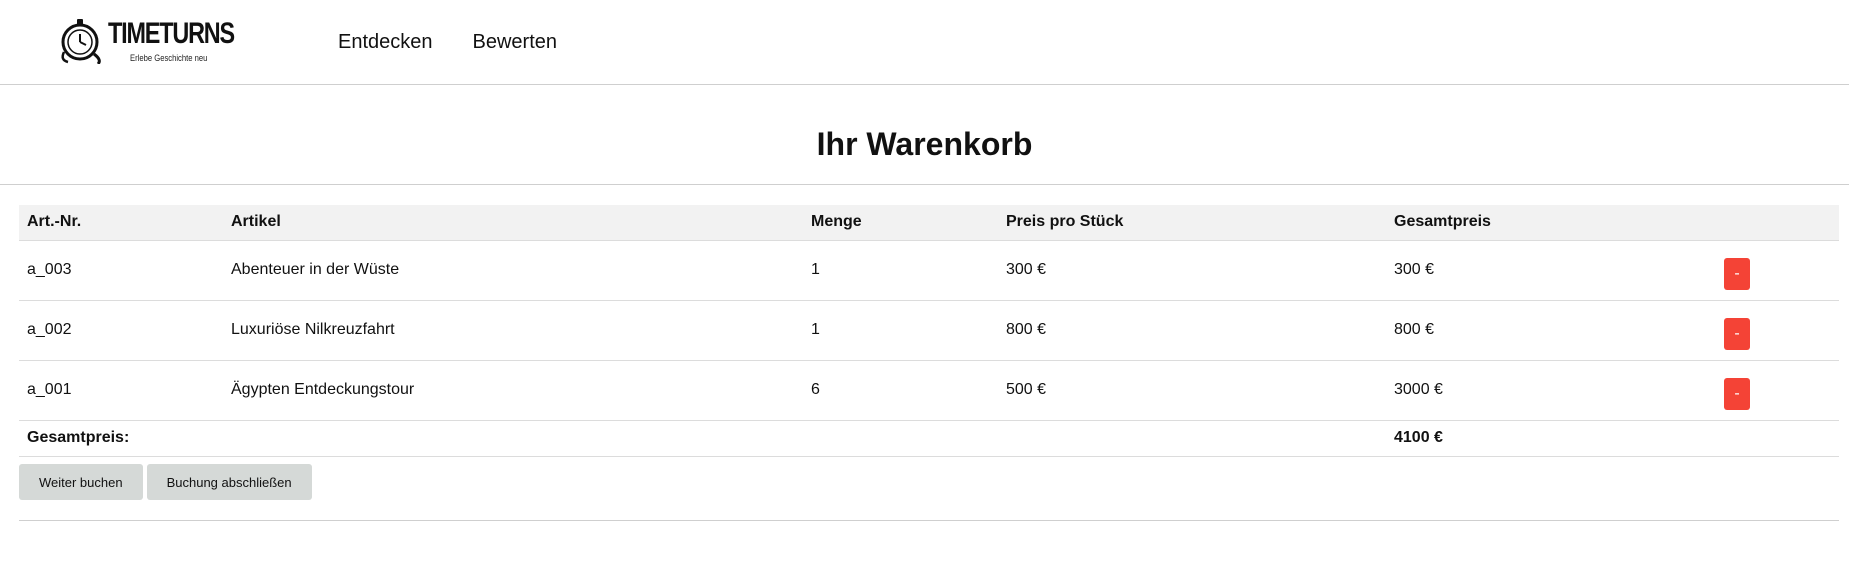 This screenshot has height=572, width=1849. I want to click on total-label: Gesamtpreis:, so click(121, 438).